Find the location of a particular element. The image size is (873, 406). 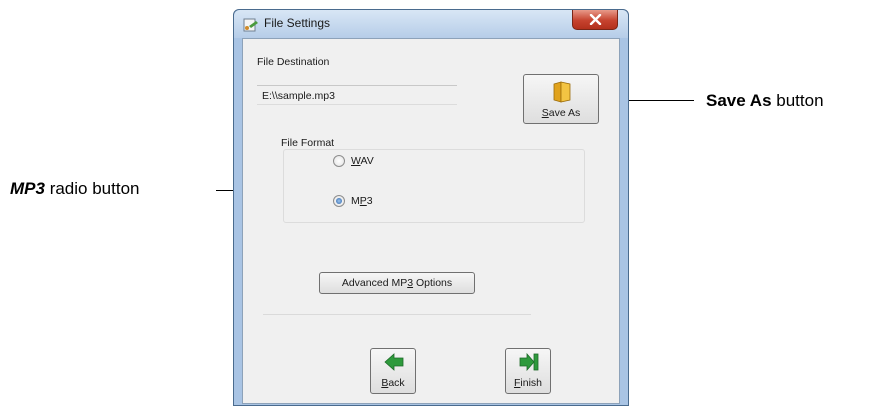

save-as-button: Save As is located at coordinates (561, 99).